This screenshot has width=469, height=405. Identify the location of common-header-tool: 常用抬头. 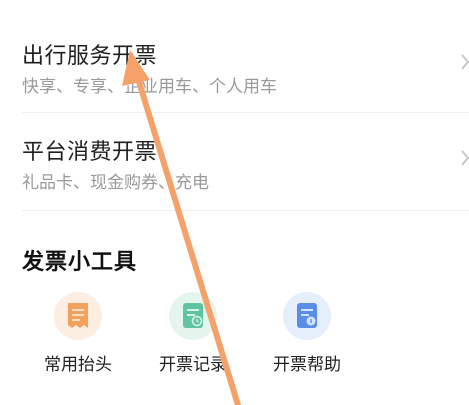
(78, 334).